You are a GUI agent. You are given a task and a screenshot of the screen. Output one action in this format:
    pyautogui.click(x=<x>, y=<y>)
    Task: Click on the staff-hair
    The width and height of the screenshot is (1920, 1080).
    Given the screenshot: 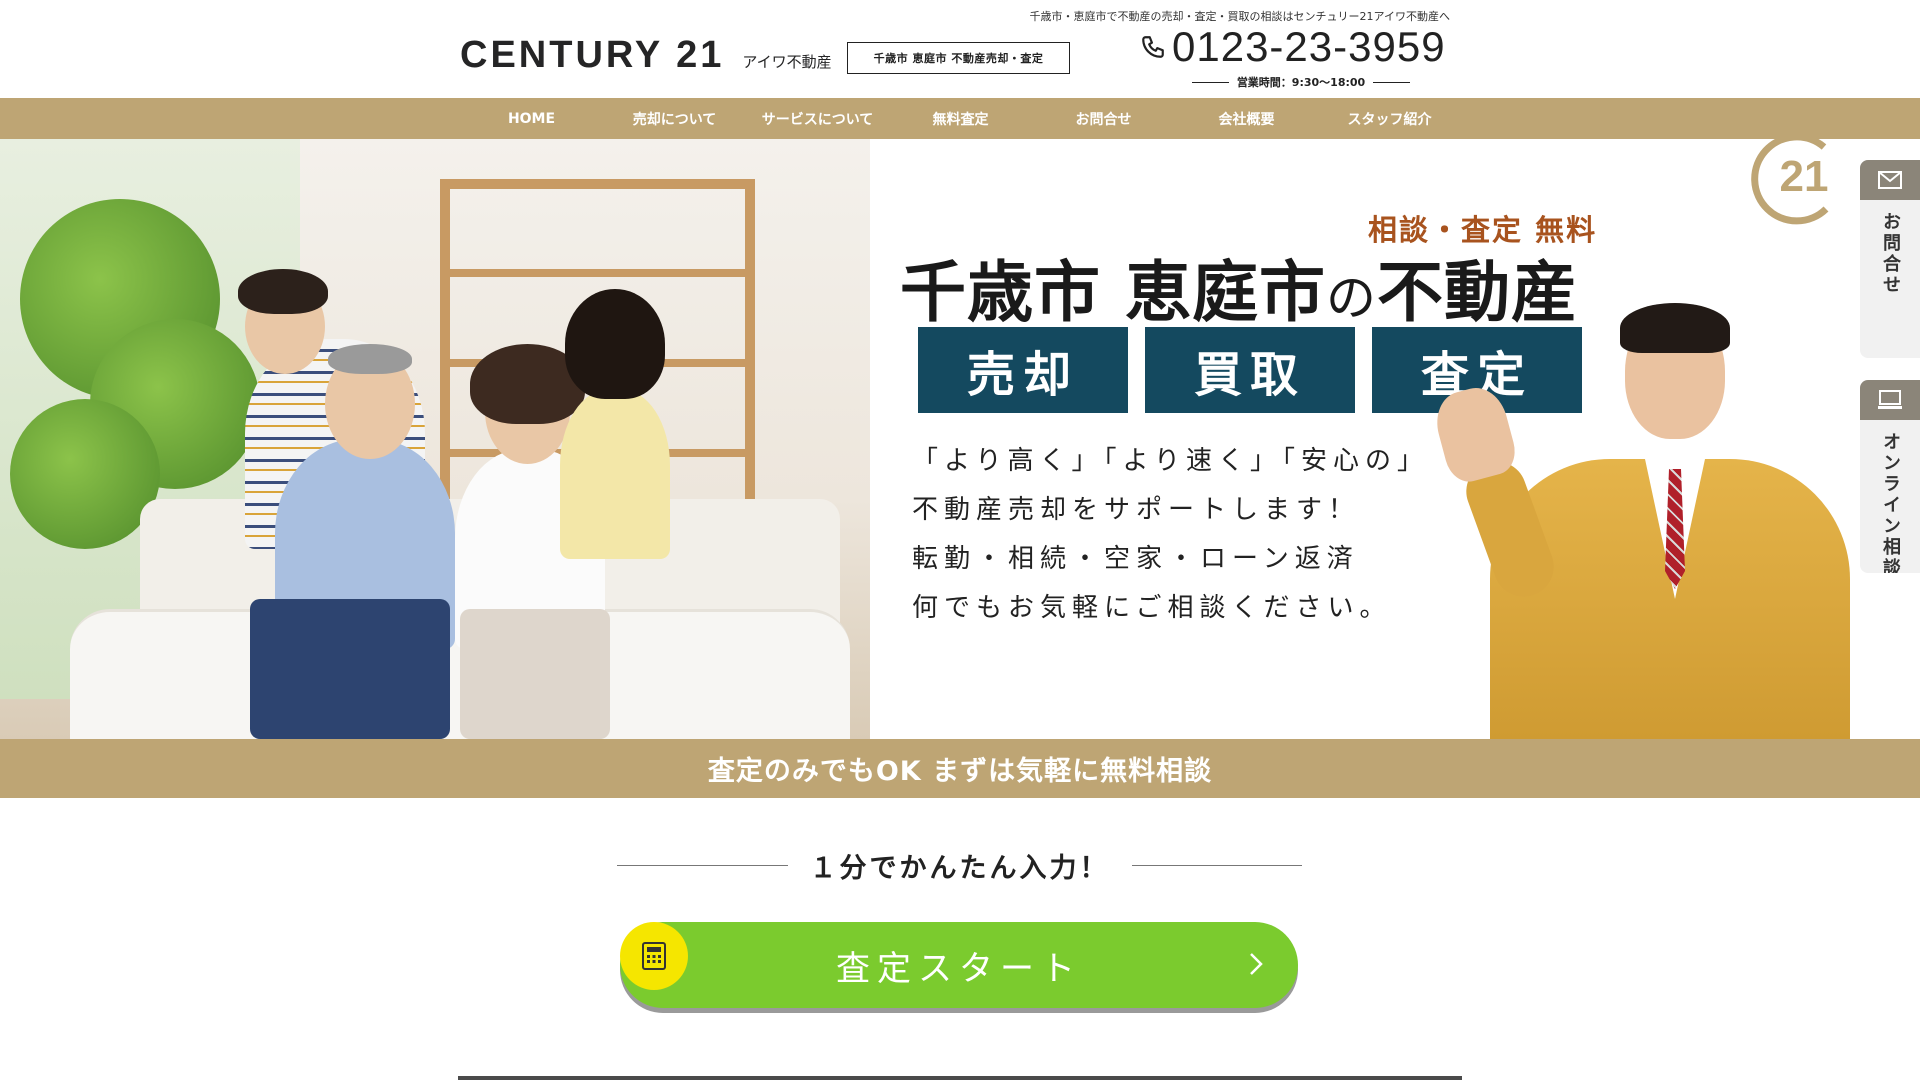 What is the action you would take?
    pyautogui.click(x=1675, y=328)
    